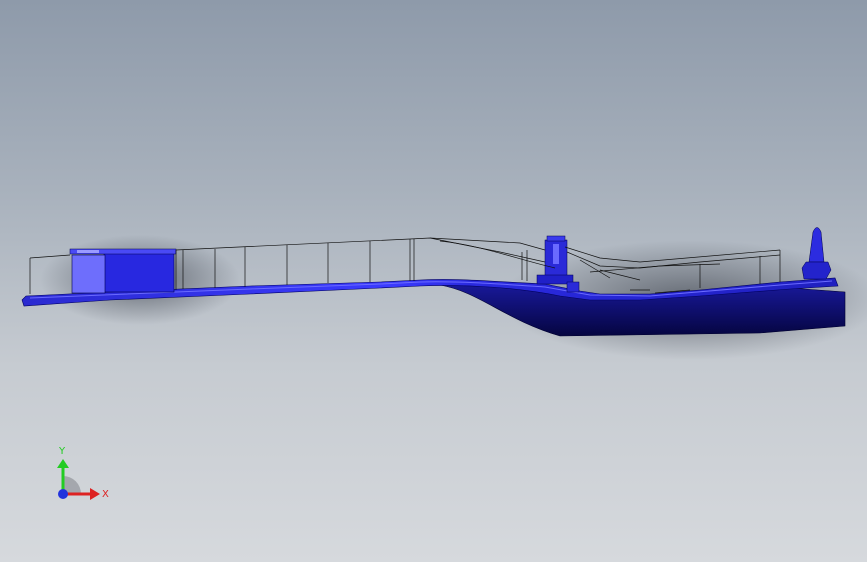  I want to click on left-block-light, so click(88, 274).